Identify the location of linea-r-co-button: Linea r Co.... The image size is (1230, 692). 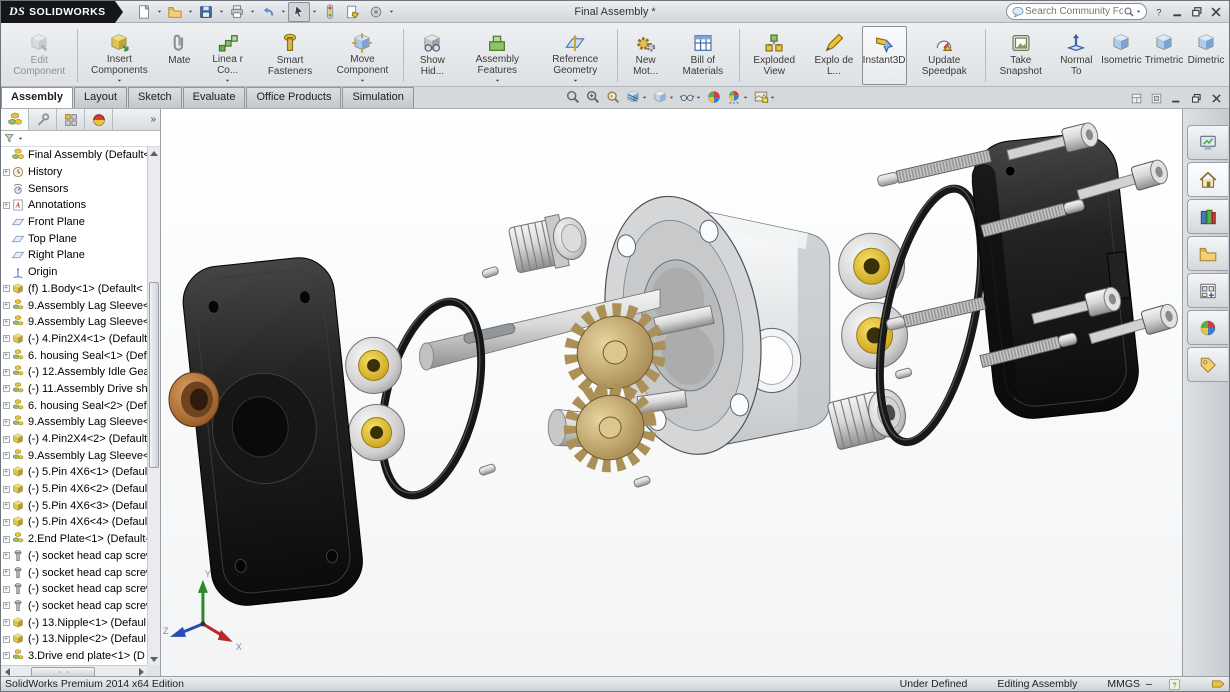
(227, 55).